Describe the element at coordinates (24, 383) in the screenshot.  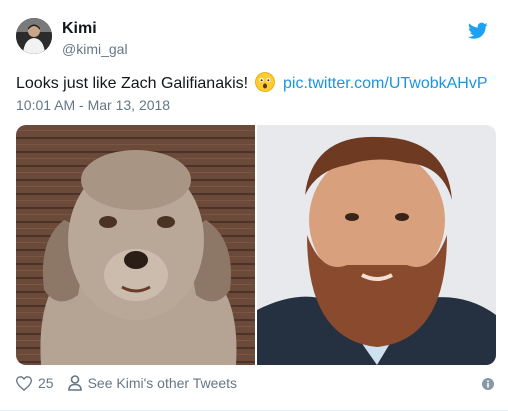
I see `heart-icon` at that location.